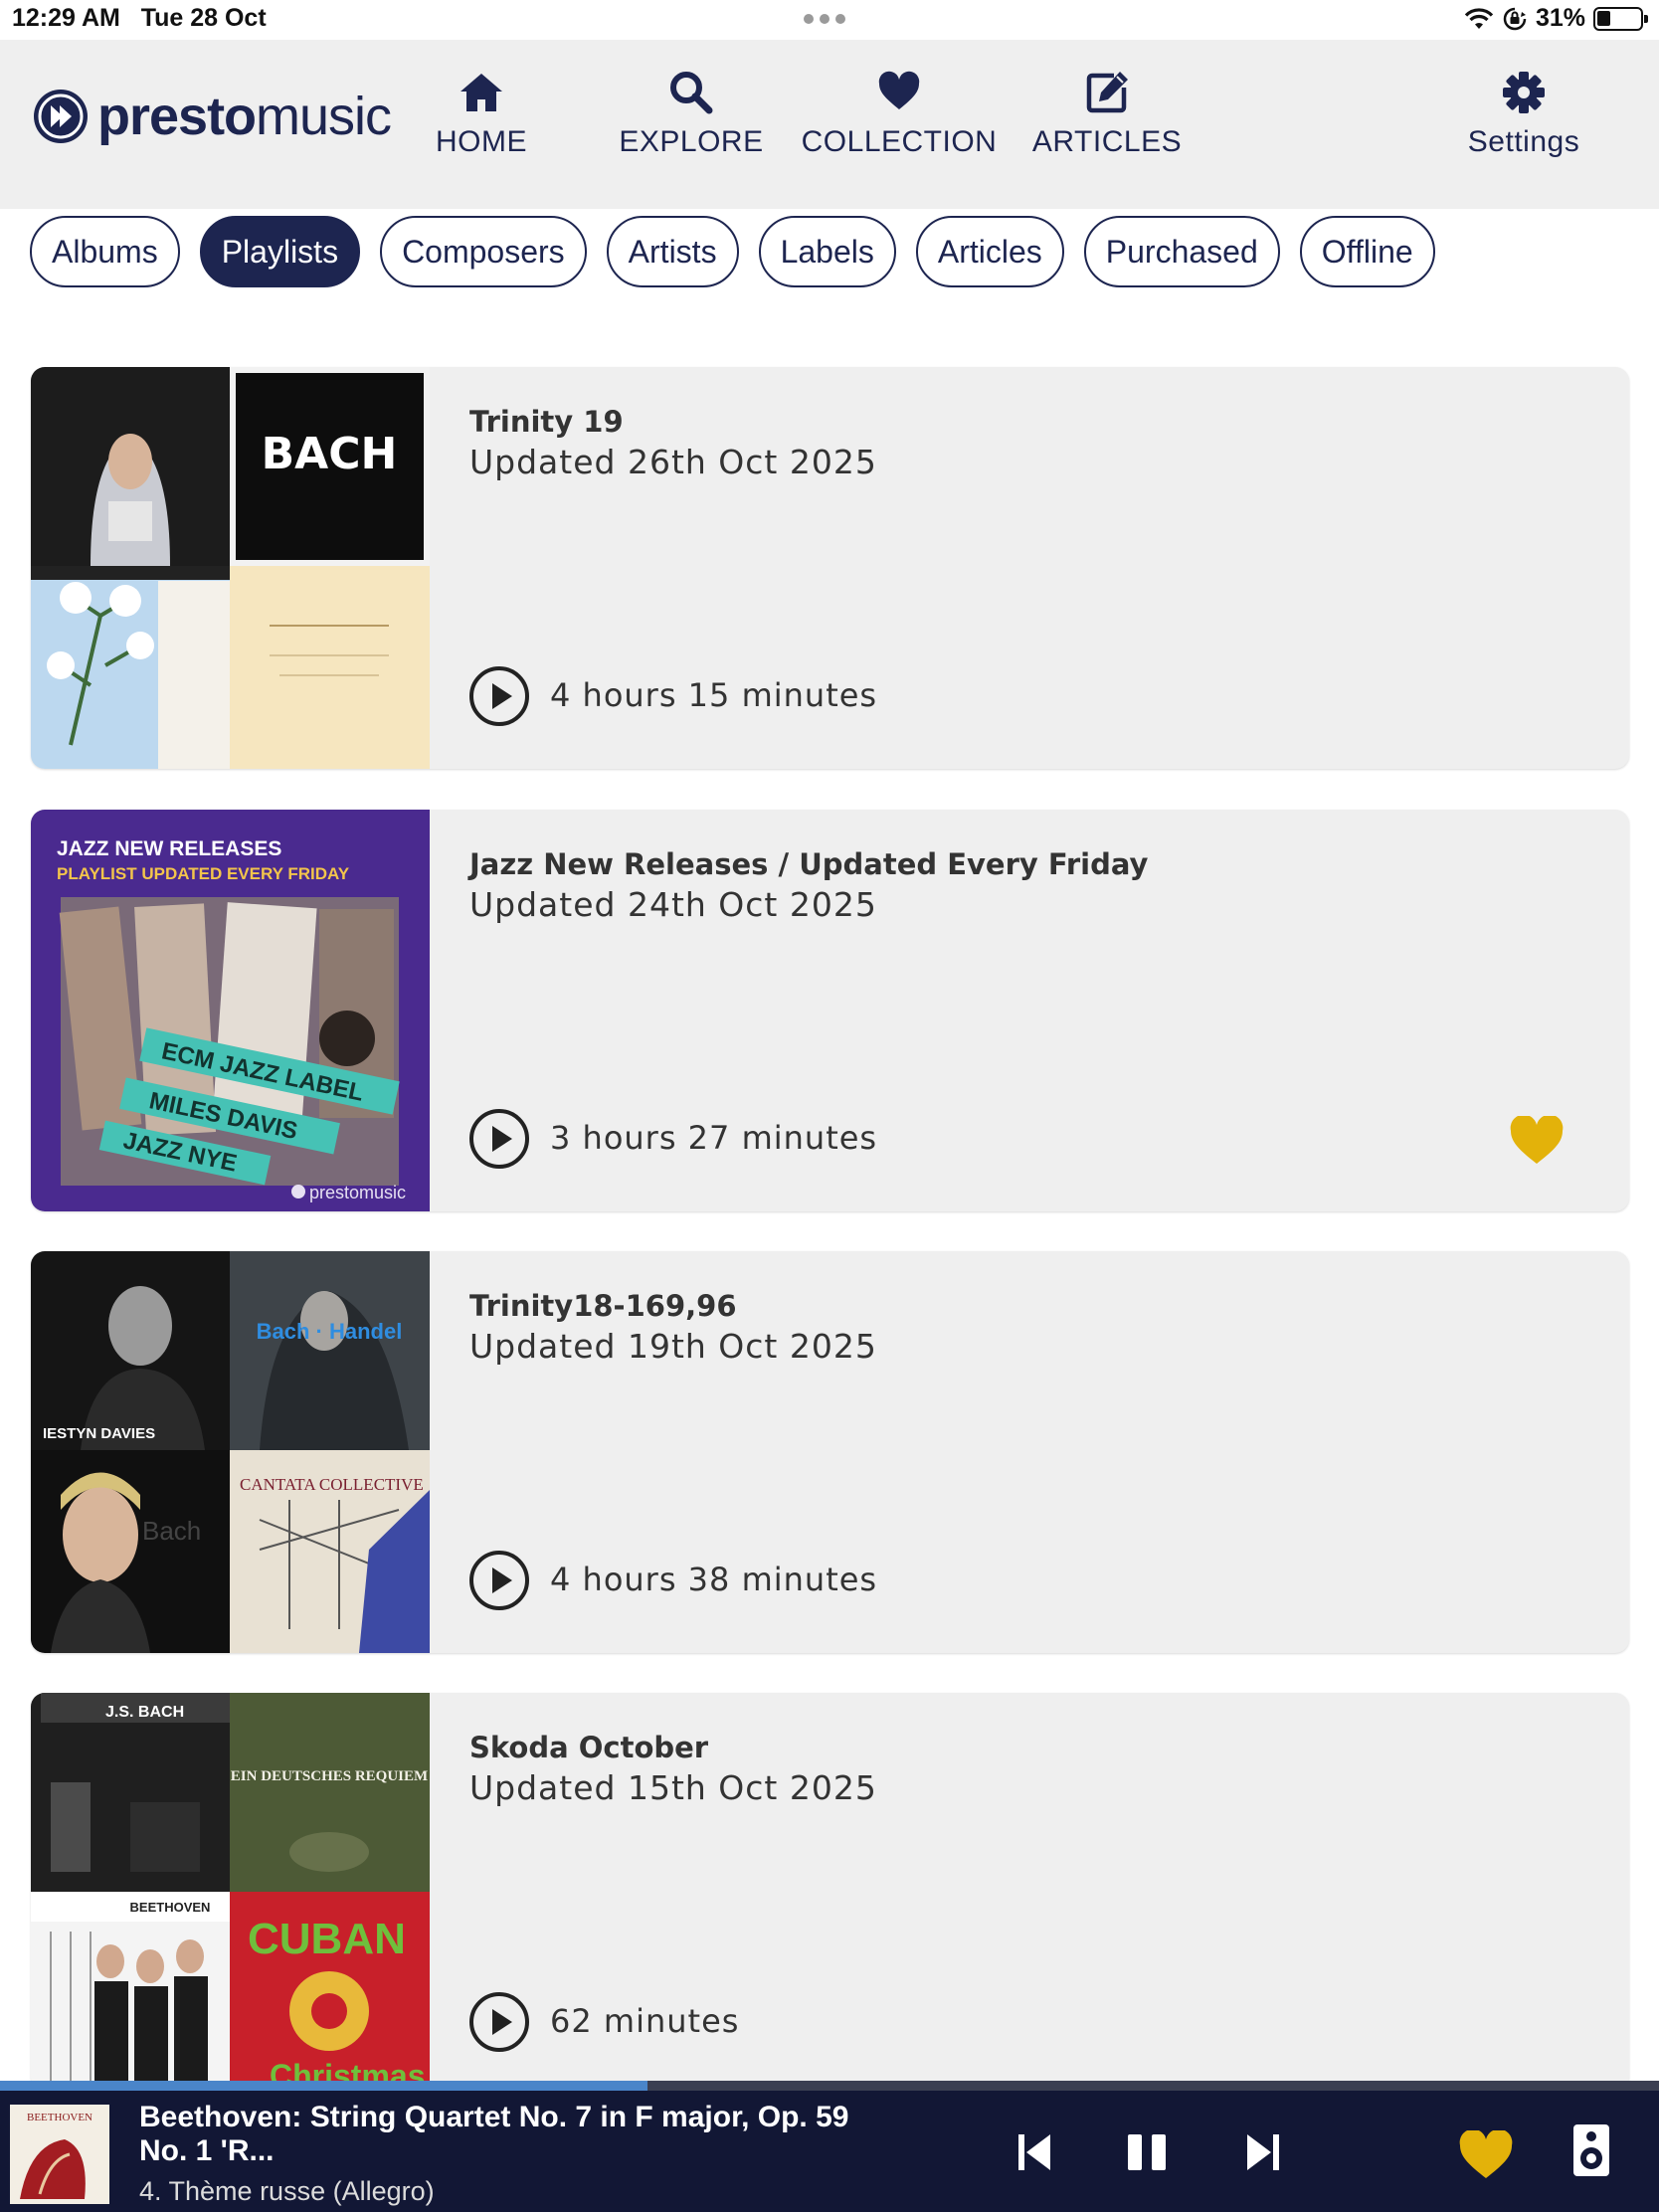  What do you see at coordinates (1515, 18) in the screenshot?
I see `orientation-lock-icon` at bounding box center [1515, 18].